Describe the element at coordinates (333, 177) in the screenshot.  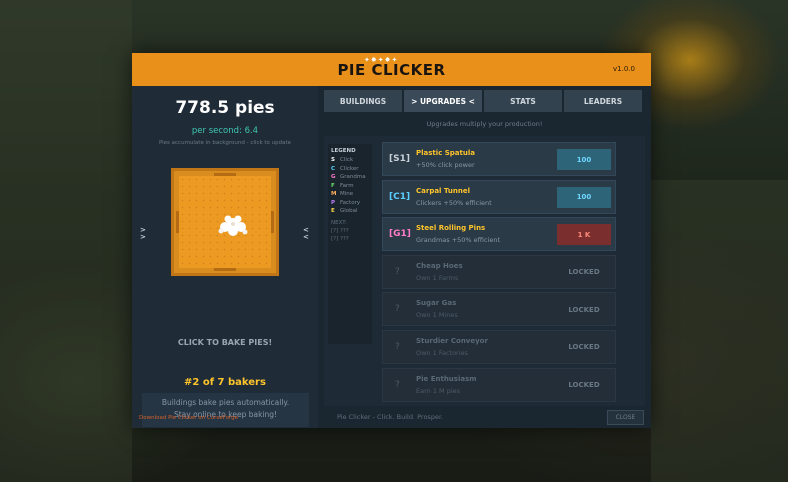
I see `legend-key: G` at that location.